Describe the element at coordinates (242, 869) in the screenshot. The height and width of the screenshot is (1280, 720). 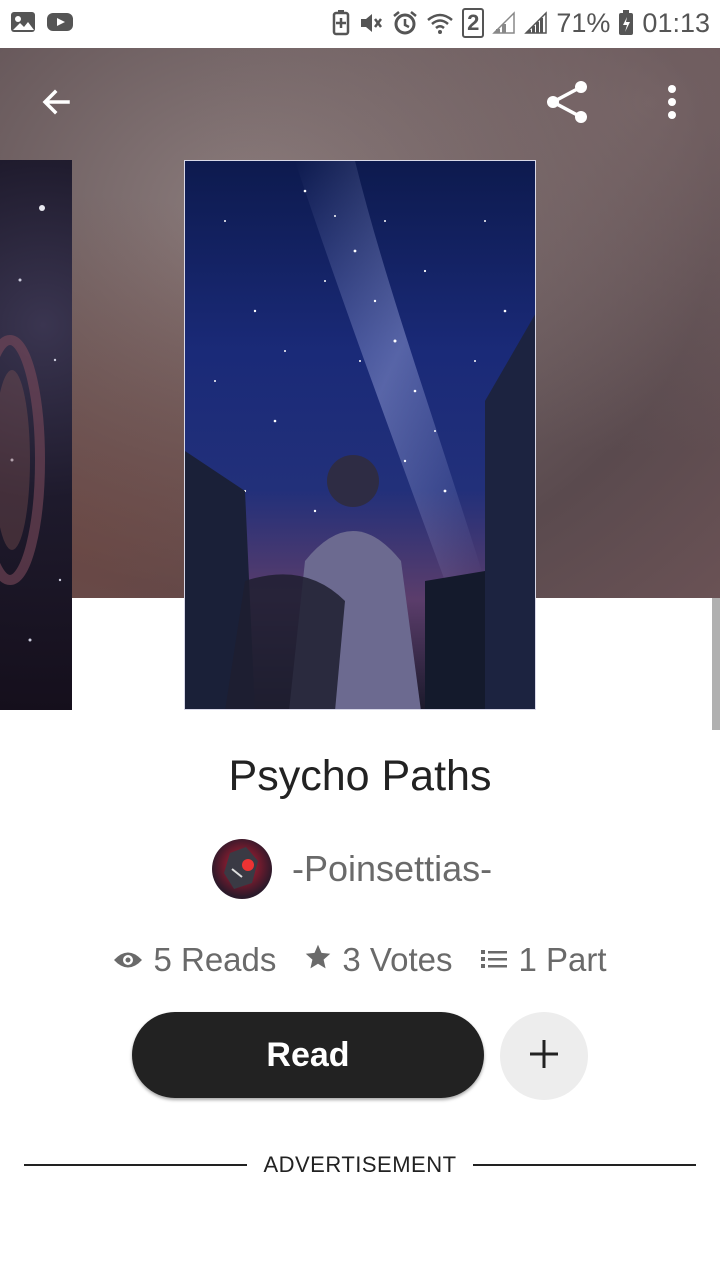
I see `avatar` at that location.